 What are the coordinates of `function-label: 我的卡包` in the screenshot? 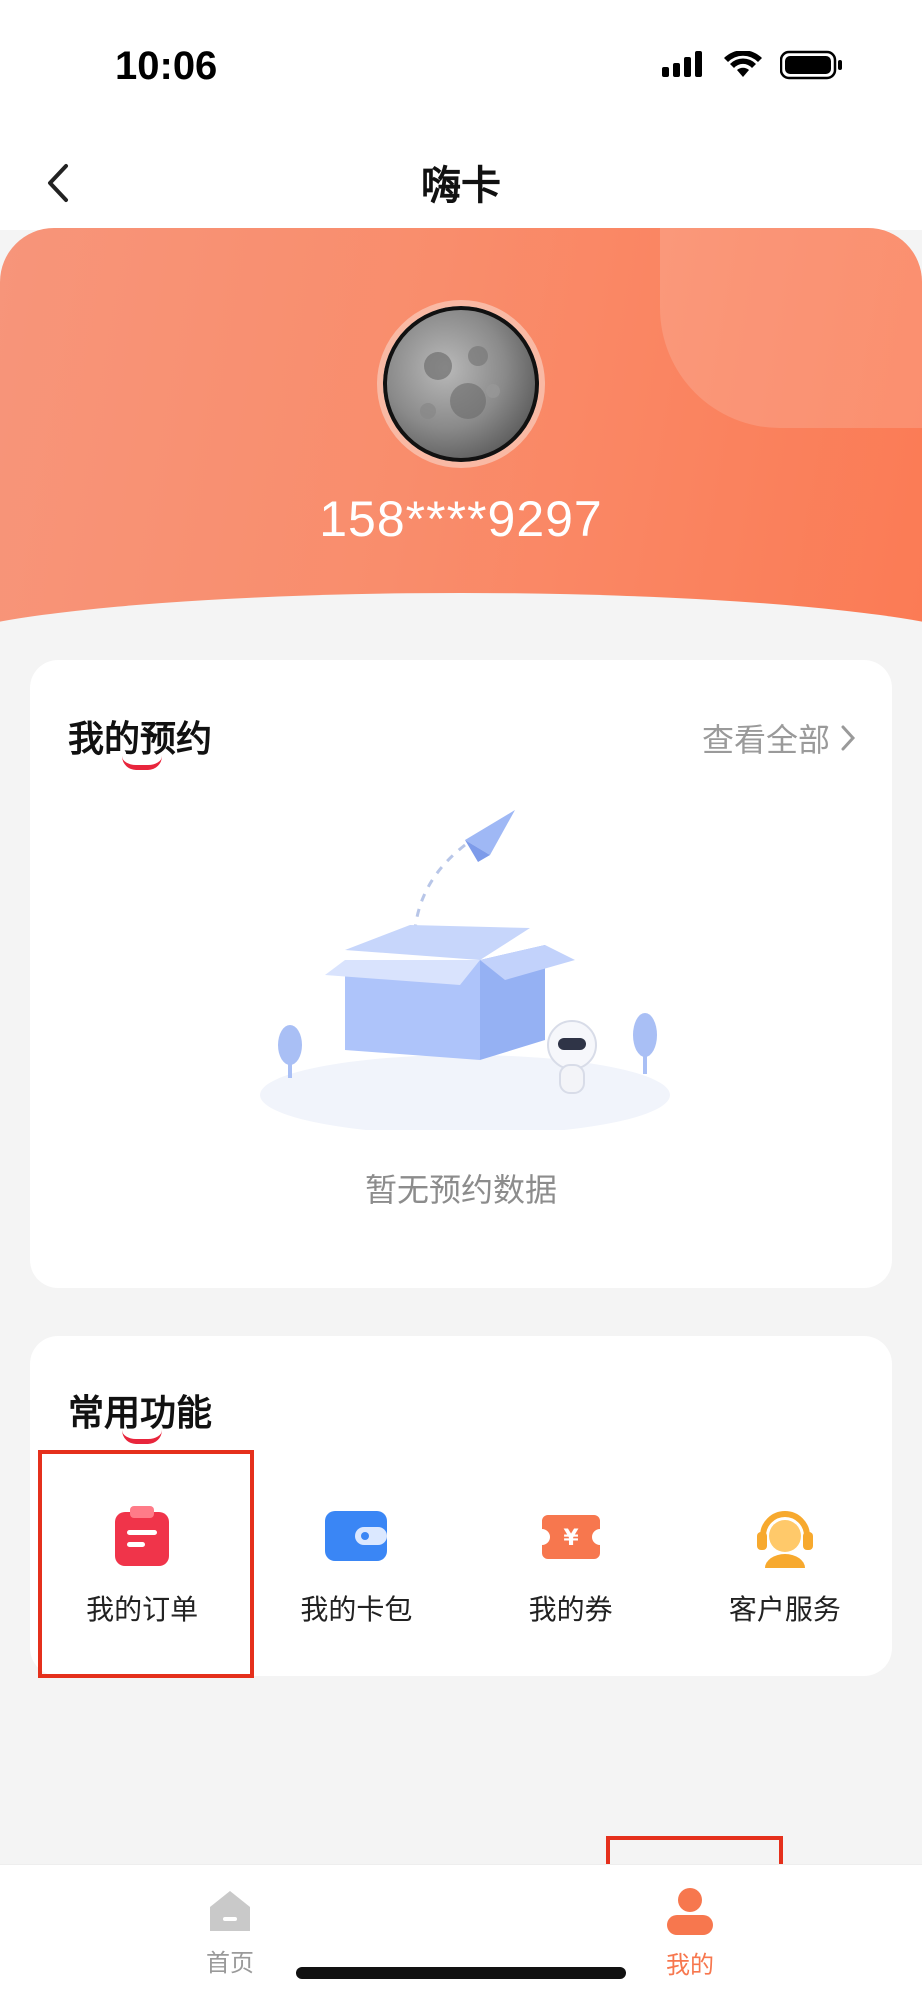 It's located at (356, 1609).